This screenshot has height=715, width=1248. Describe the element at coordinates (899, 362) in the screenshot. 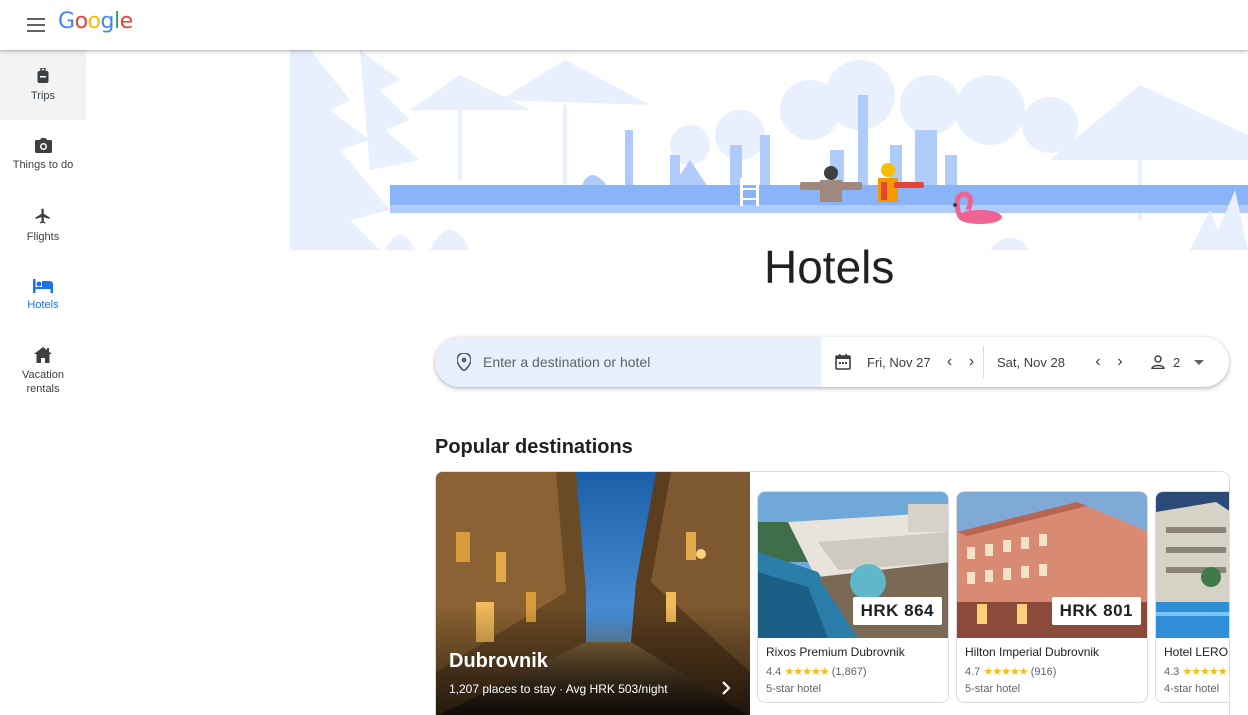

I see `check-in-date: Fri, Nov 27` at that location.